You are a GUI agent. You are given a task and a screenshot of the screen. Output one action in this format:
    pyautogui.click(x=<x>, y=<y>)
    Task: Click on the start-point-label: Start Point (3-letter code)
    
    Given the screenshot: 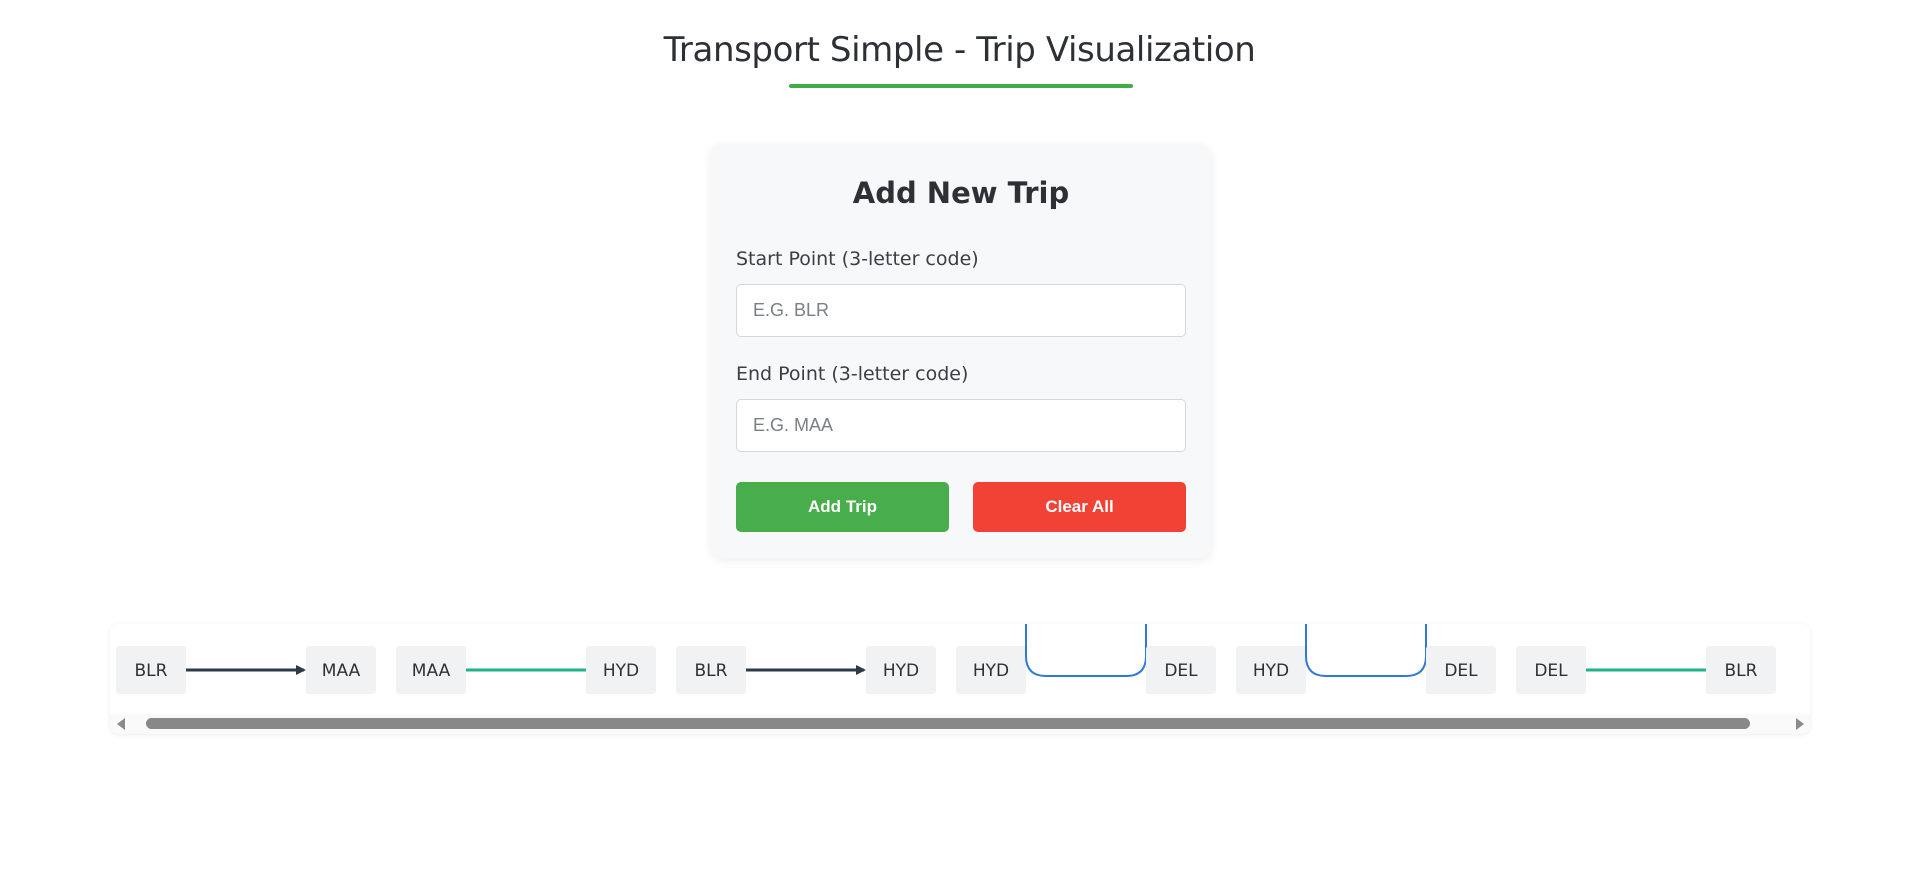 What is the action you would take?
    pyautogui.click(x=857, y=259)
    